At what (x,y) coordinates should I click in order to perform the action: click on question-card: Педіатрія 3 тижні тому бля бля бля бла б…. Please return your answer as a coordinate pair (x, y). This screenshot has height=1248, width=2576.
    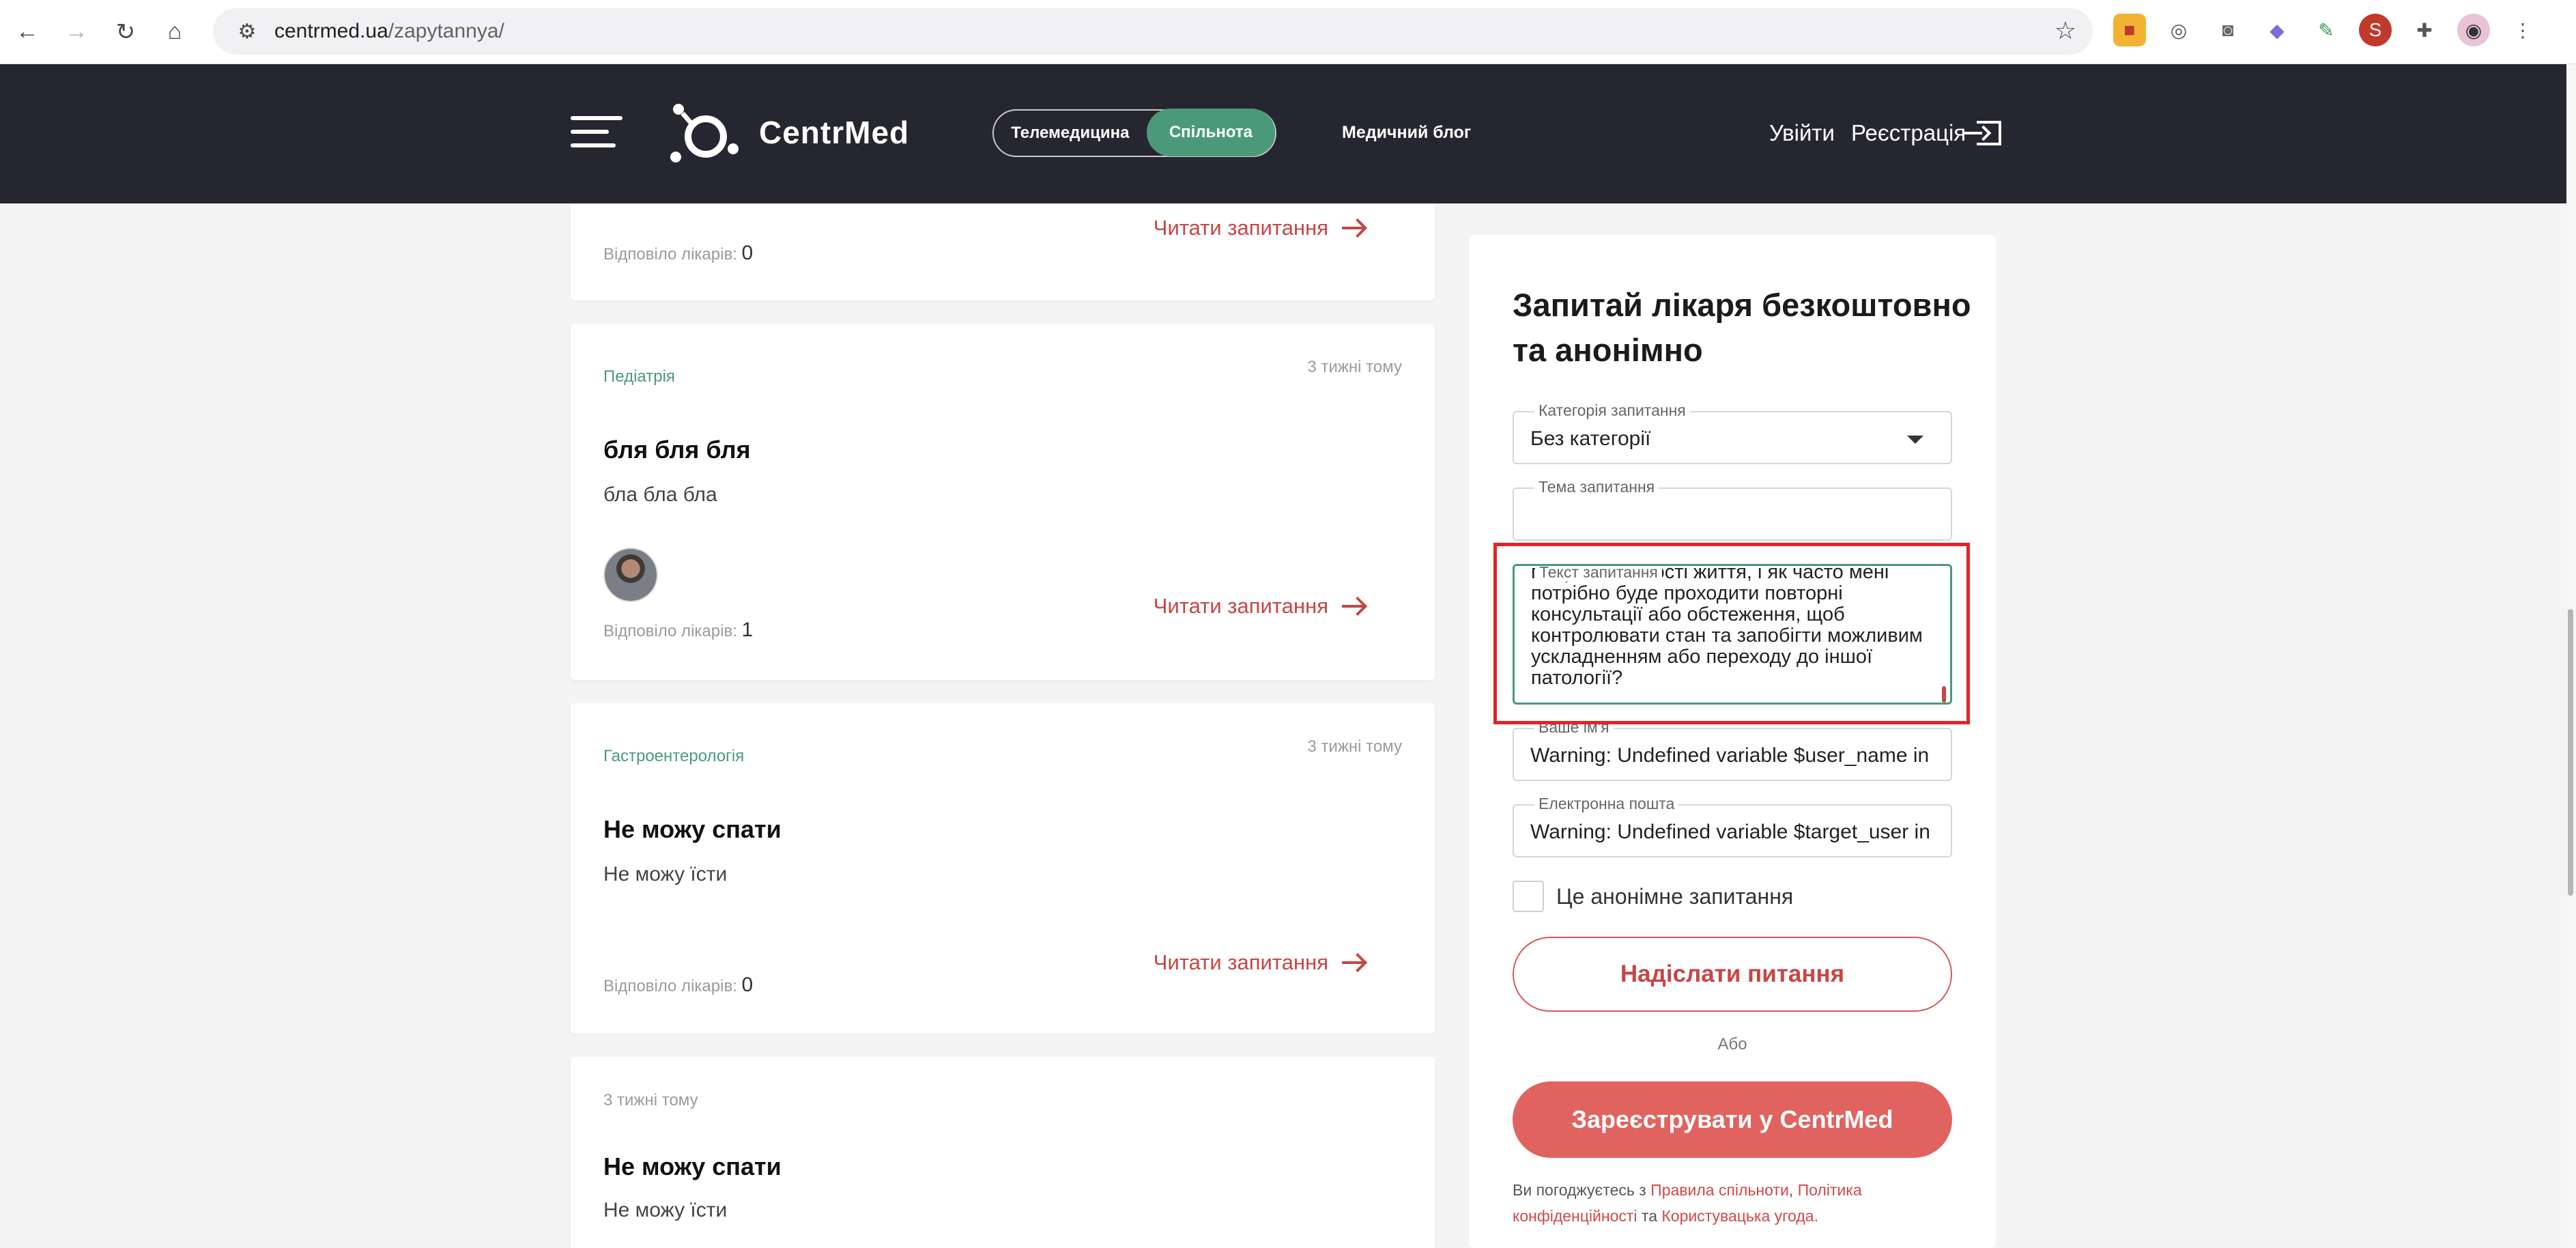
    Looking at the image, I should click on (1003, 502).